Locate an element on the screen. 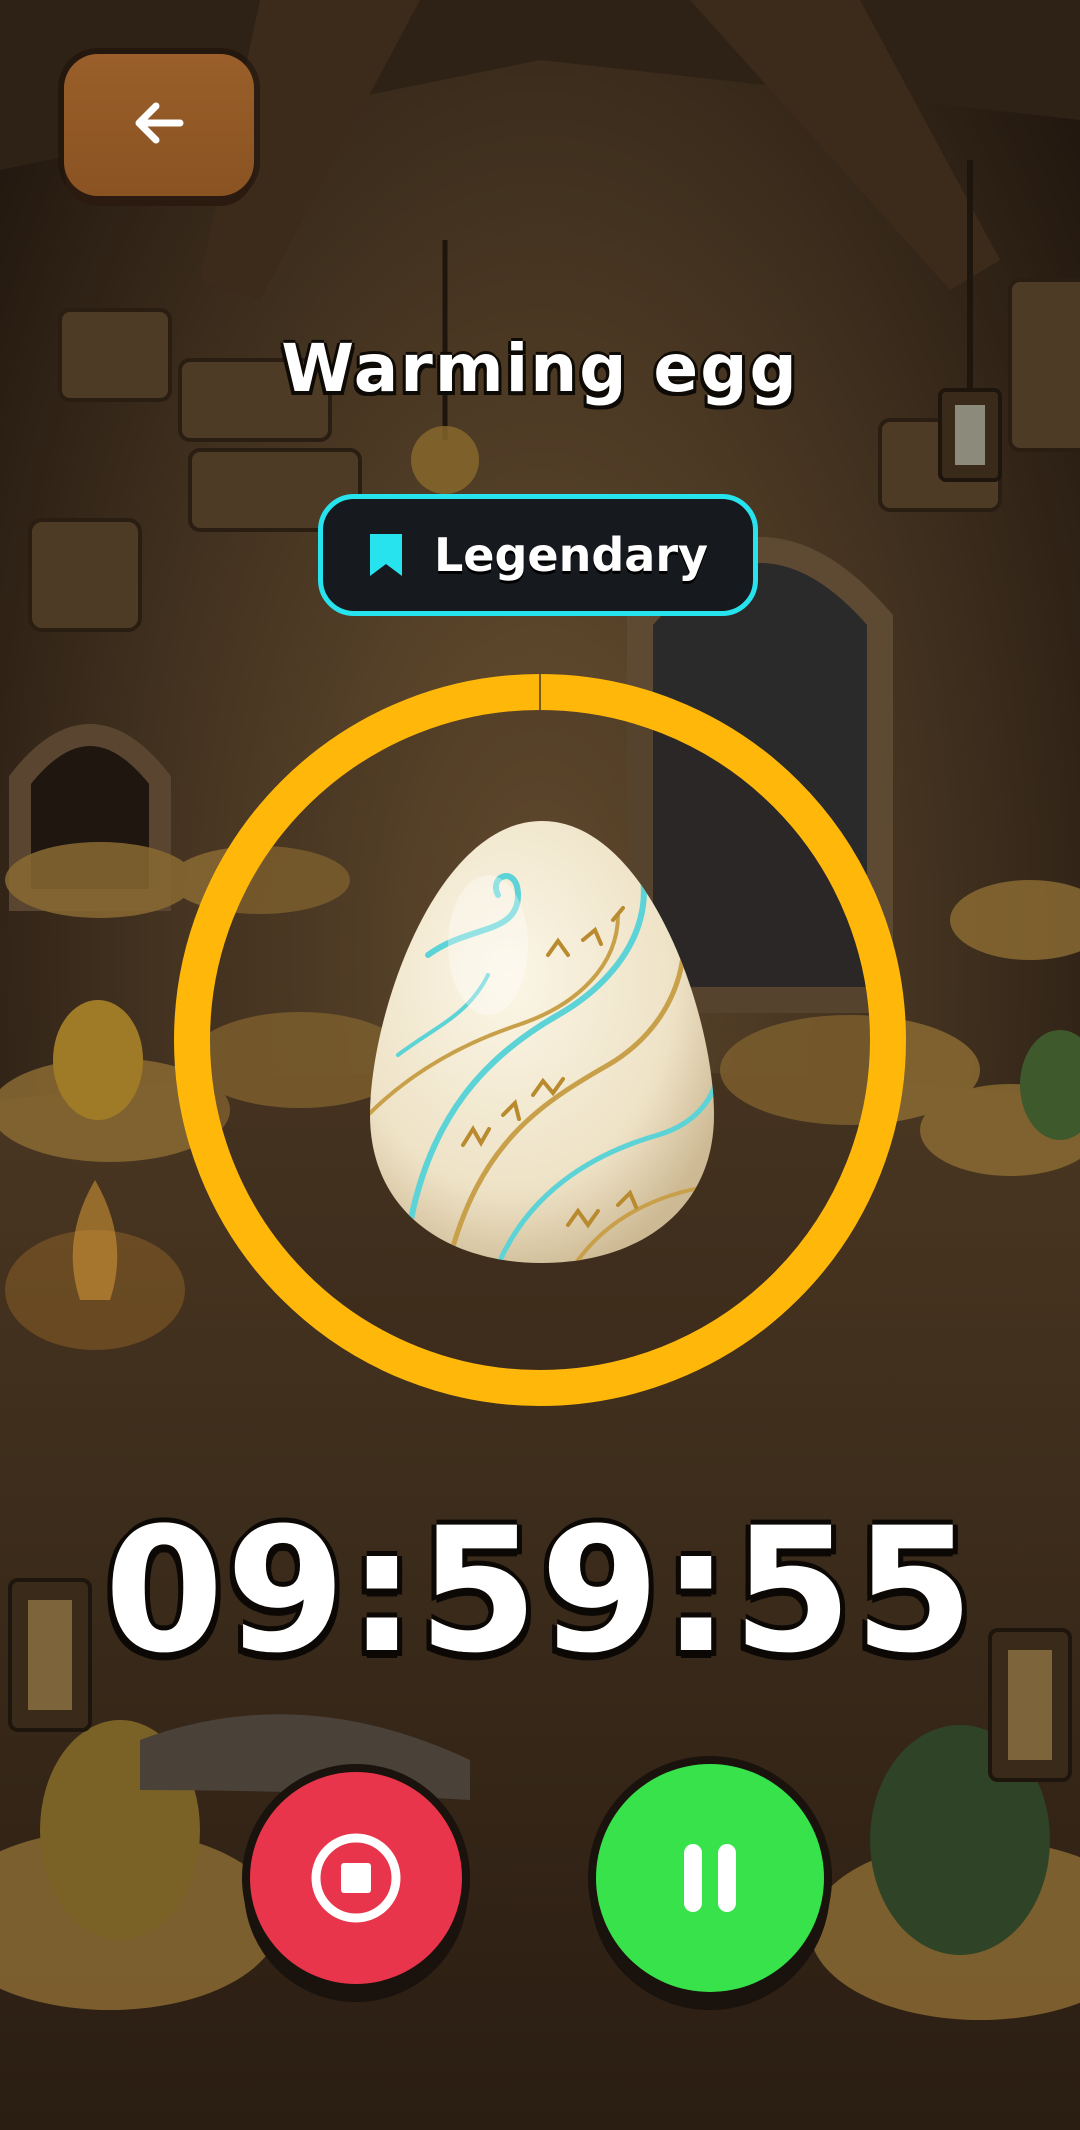  pause-icon is located at coordinates (710, 1878).